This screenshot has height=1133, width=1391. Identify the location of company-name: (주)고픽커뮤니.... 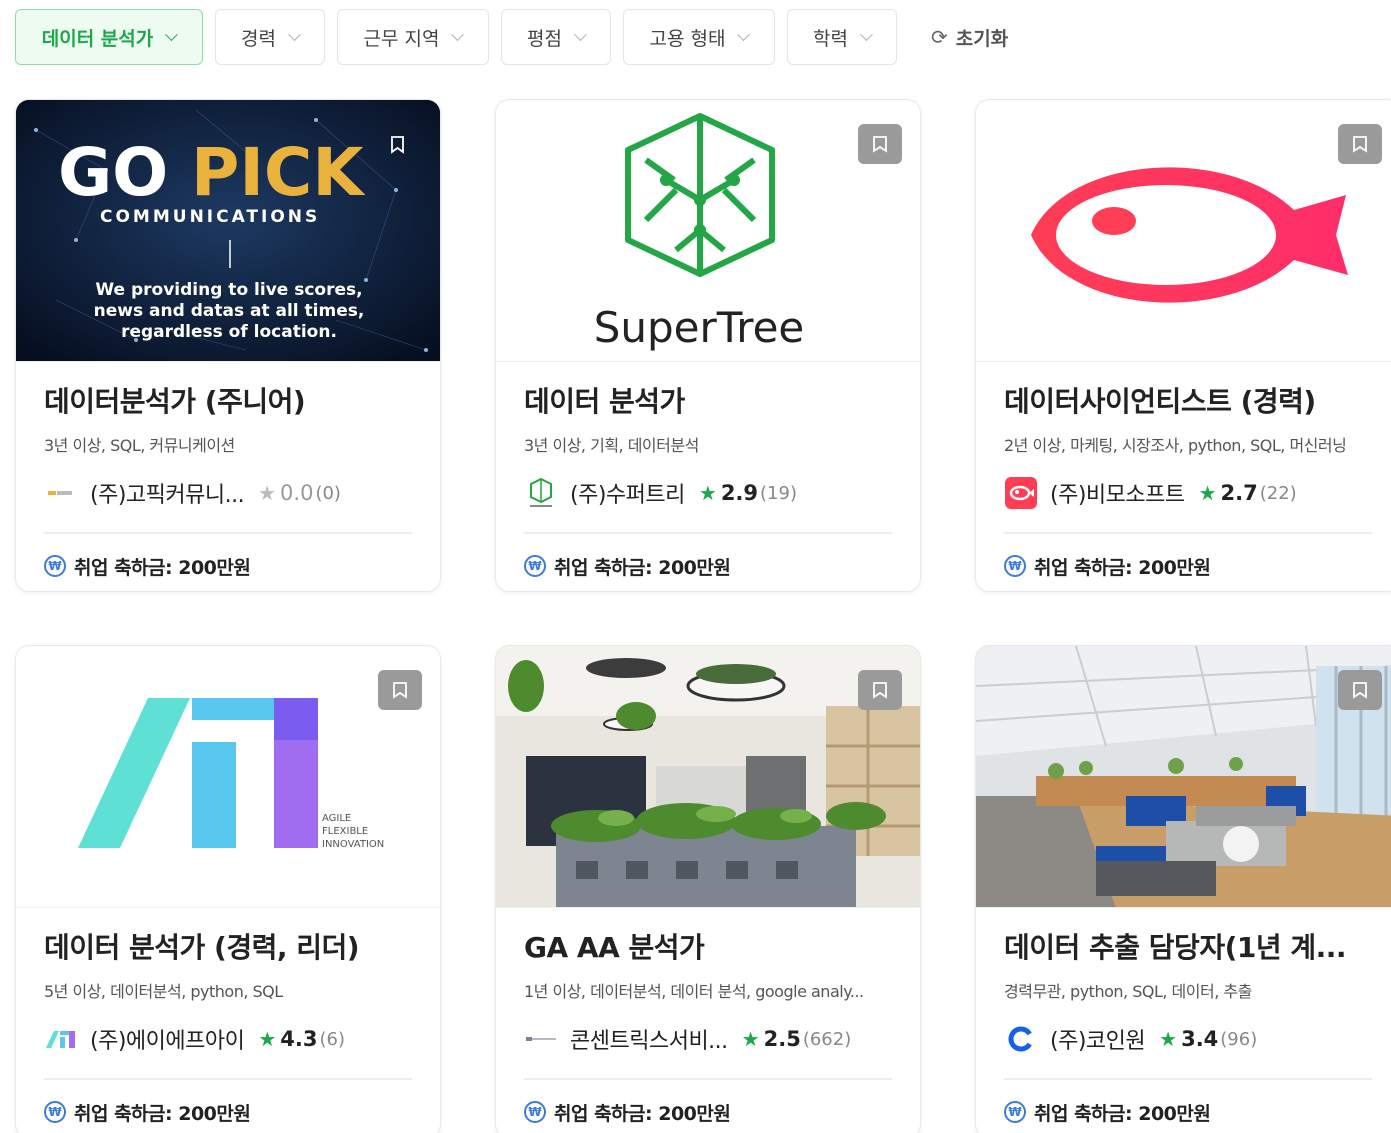
(167, 493).